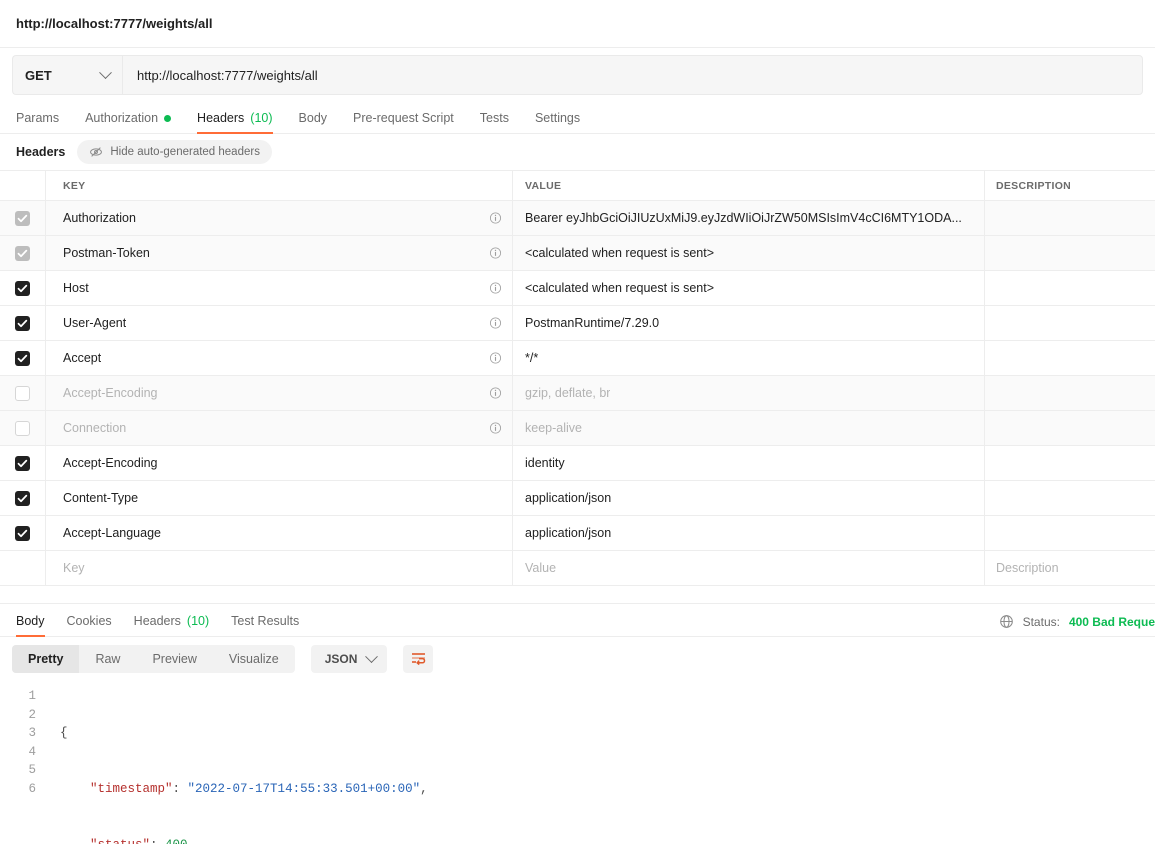 This screenshot has width=1155, height=844. What do you see at coordinates (67, 75) in the screenshot?
I see `http-method-dropdown: GET` at bounding box center [67, 75].